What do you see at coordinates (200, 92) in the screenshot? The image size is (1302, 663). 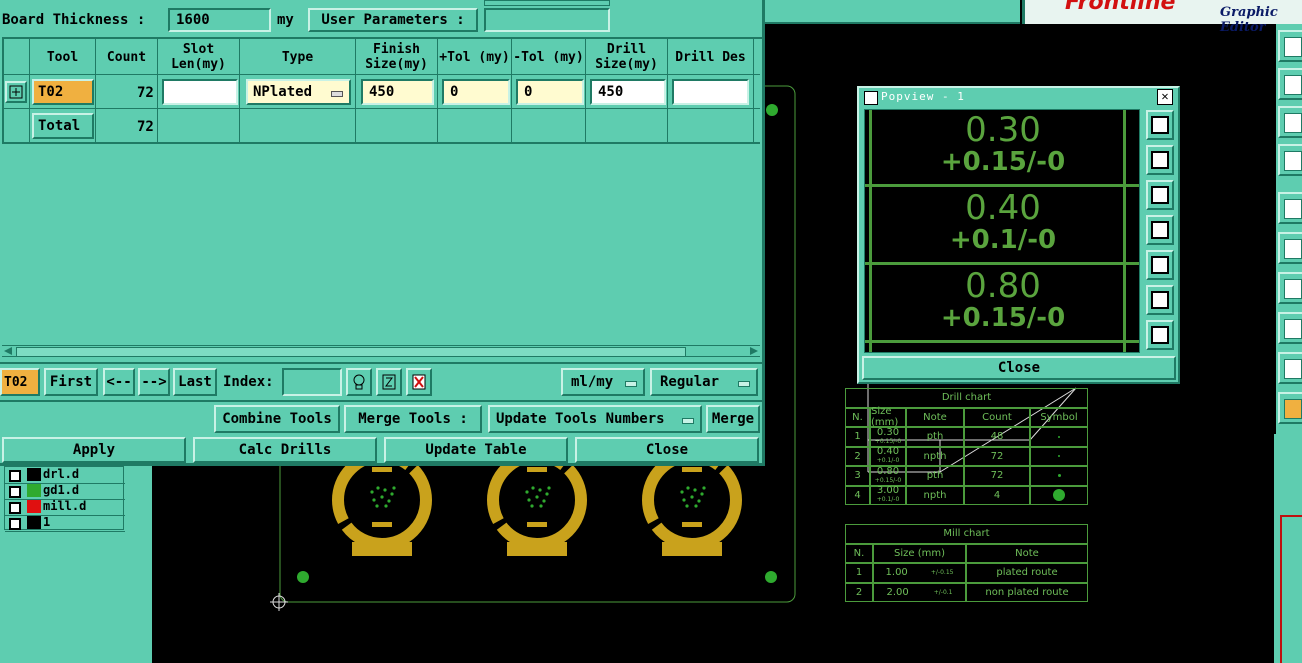 I see `slot-len-input` at bounding box center [200, 92].